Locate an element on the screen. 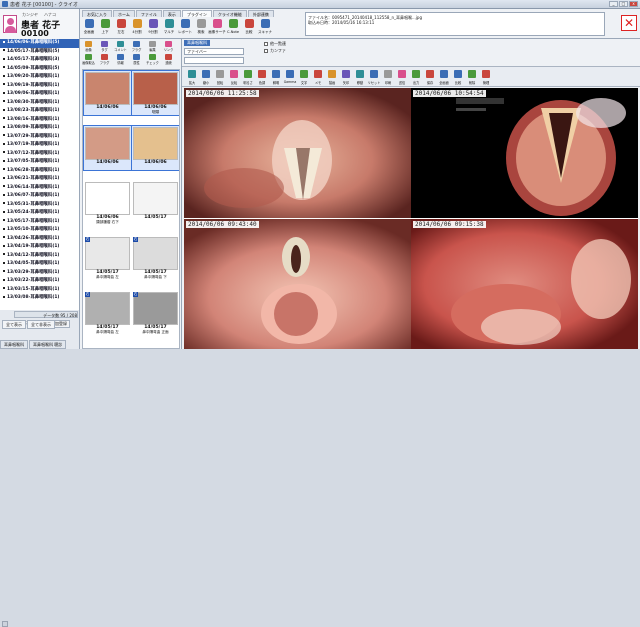 This screenshot has width=640, height=627. thumbnail-item: 右 14/05/17 鼻中隔弯曲 正面 is located at coordinates (155, 313).